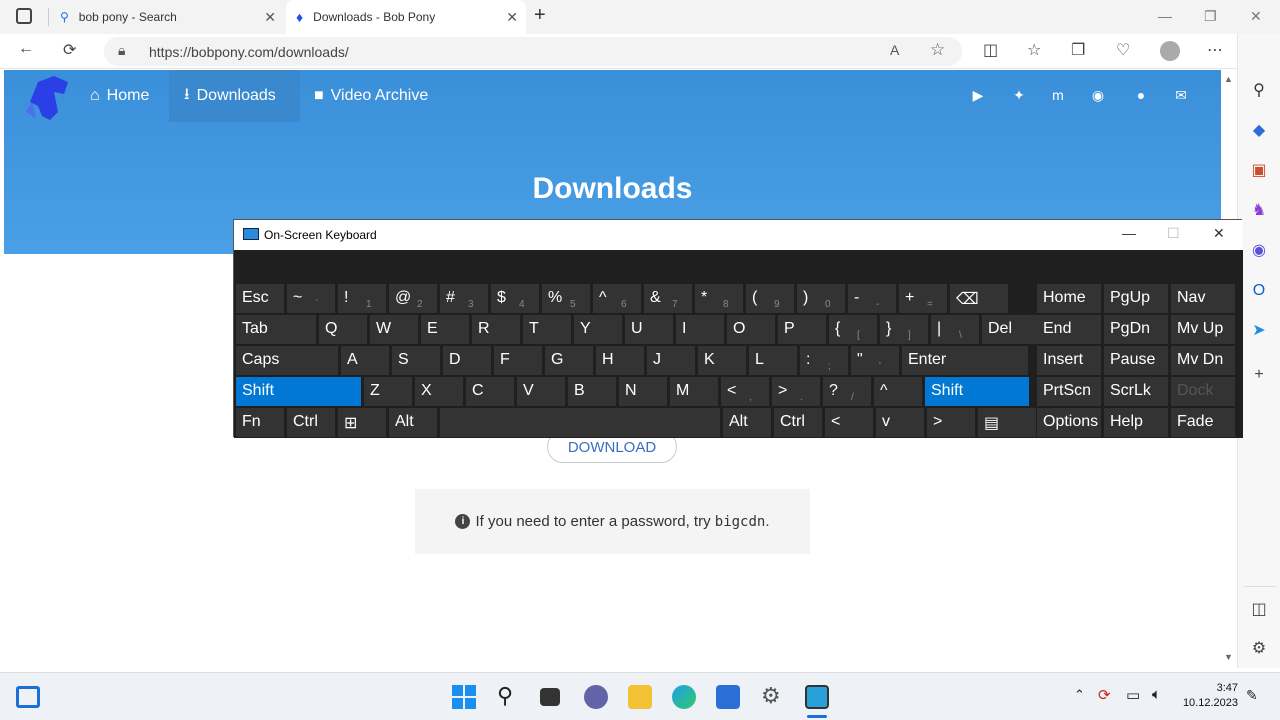 This screenshot has height=720, width=1280. What do you see at coordinates (464, 298) in the screenshot?
I see `key-symbol: #3` at bounding box center [464, 298].